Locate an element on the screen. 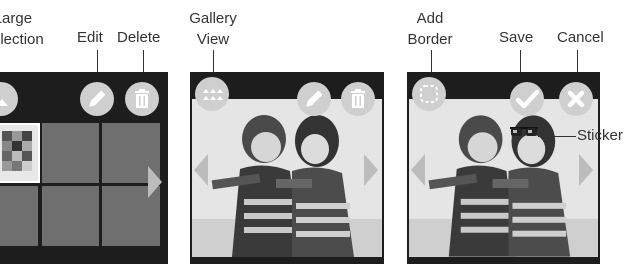  thumbnail-photo is located at coordinates (19, 153).